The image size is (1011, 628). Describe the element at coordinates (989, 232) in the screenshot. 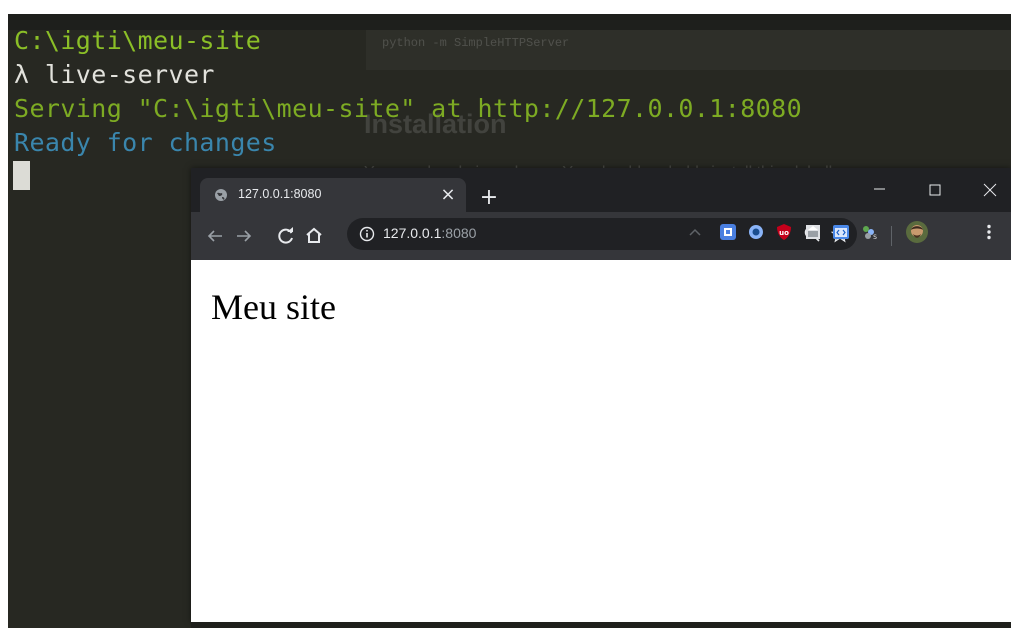

I see `menu-dots-icon` at that location.